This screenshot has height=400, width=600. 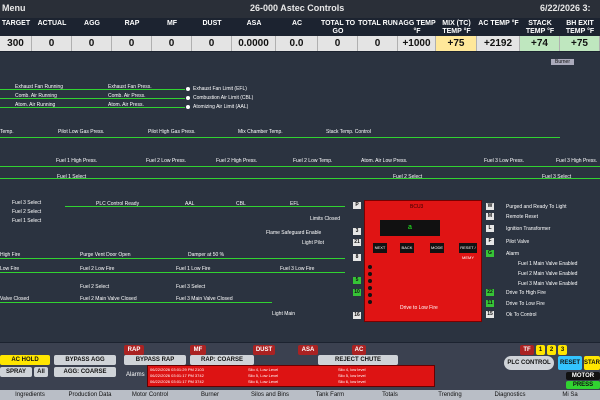 What do you see at coordinates (468, 251) in the screenshot?
I see `reset-memory-button: RESET / MEMY` at bounding box center [468, 251].